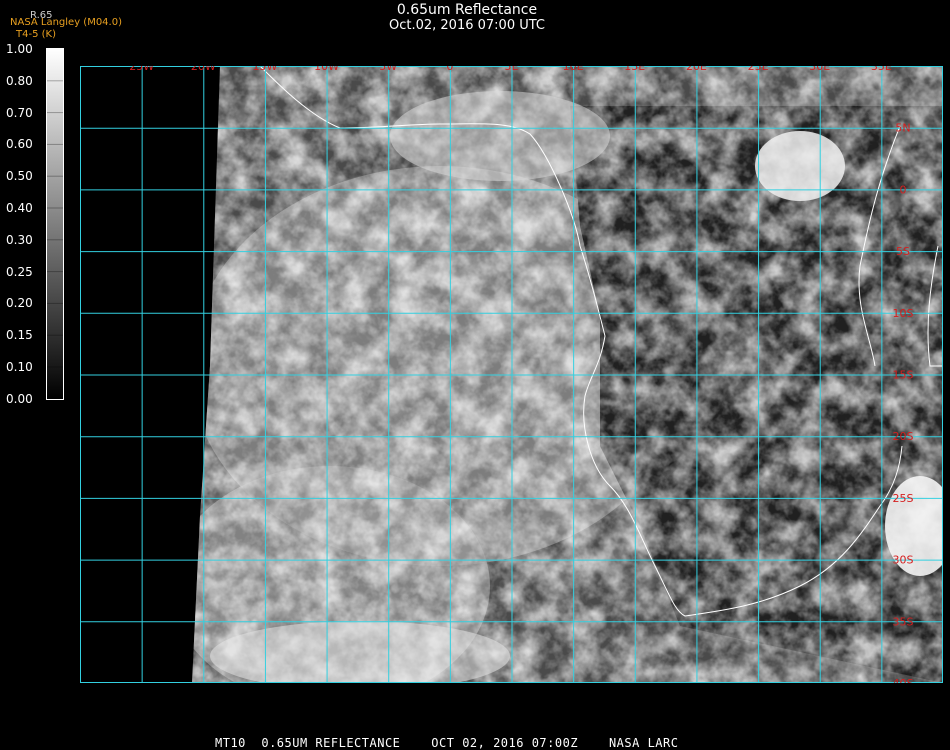 This screenshot has height=750, width=950. What do you see at coordinates (634, 69) in the screenshot?
I see `longitude-label: 15E` at bounding box center [634, 69].